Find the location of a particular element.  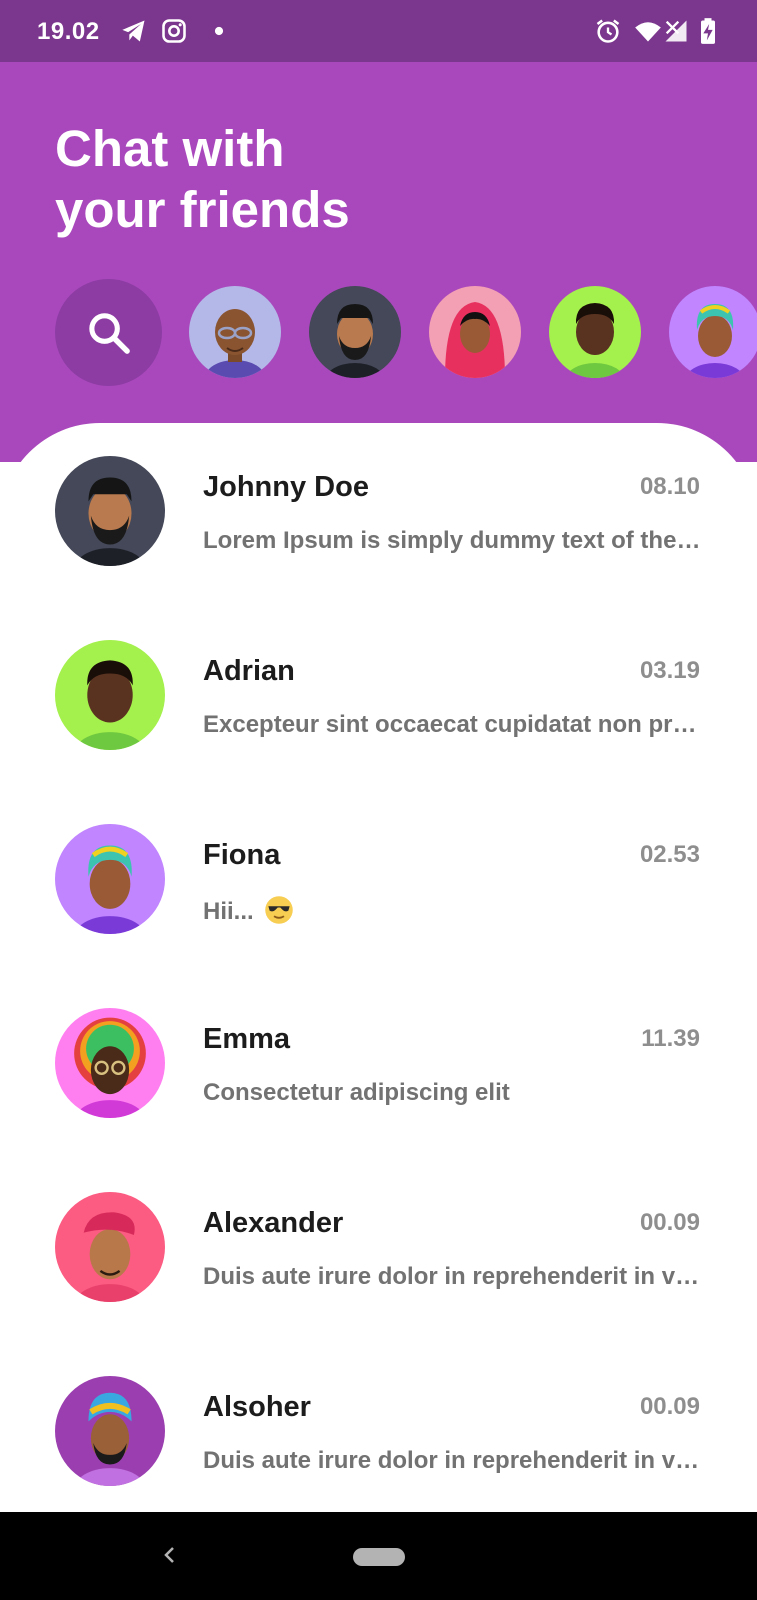

status-time: 19.02 is located at coordinates (68, 31).